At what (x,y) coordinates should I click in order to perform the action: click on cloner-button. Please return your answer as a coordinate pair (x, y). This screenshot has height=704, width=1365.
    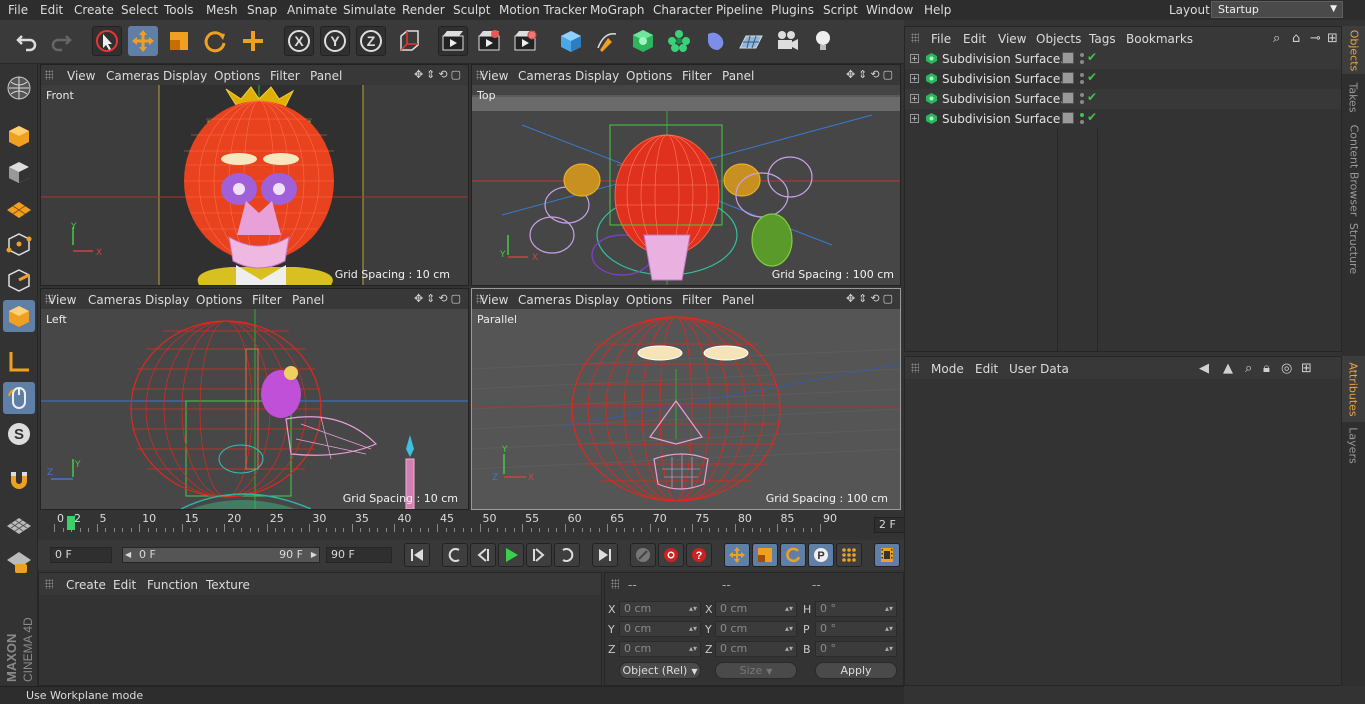
    Looking at the image, I should click on (679, 41).